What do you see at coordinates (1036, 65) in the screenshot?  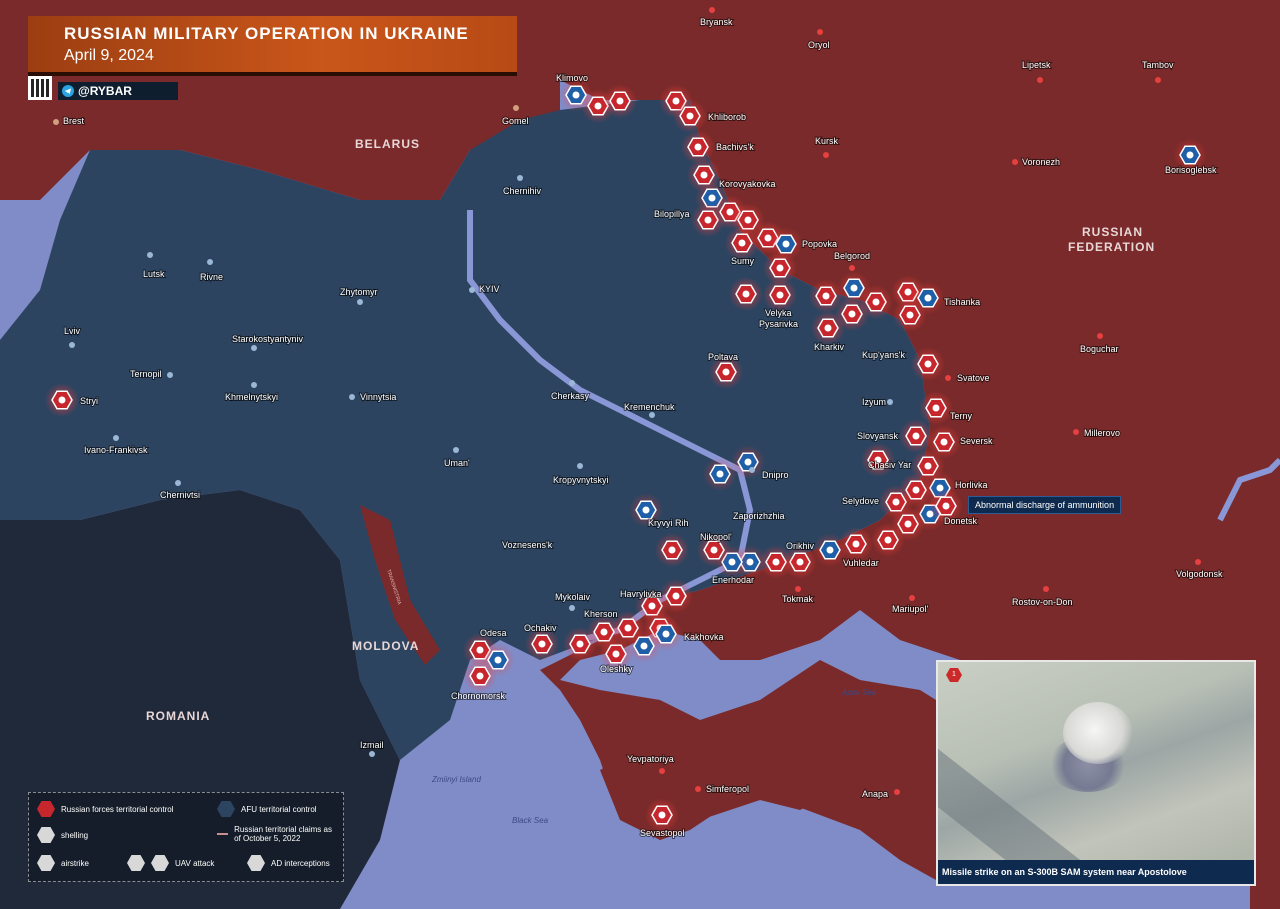 I see `city-lipetsk: Lipetsk` at bounding box center [1036, 65].